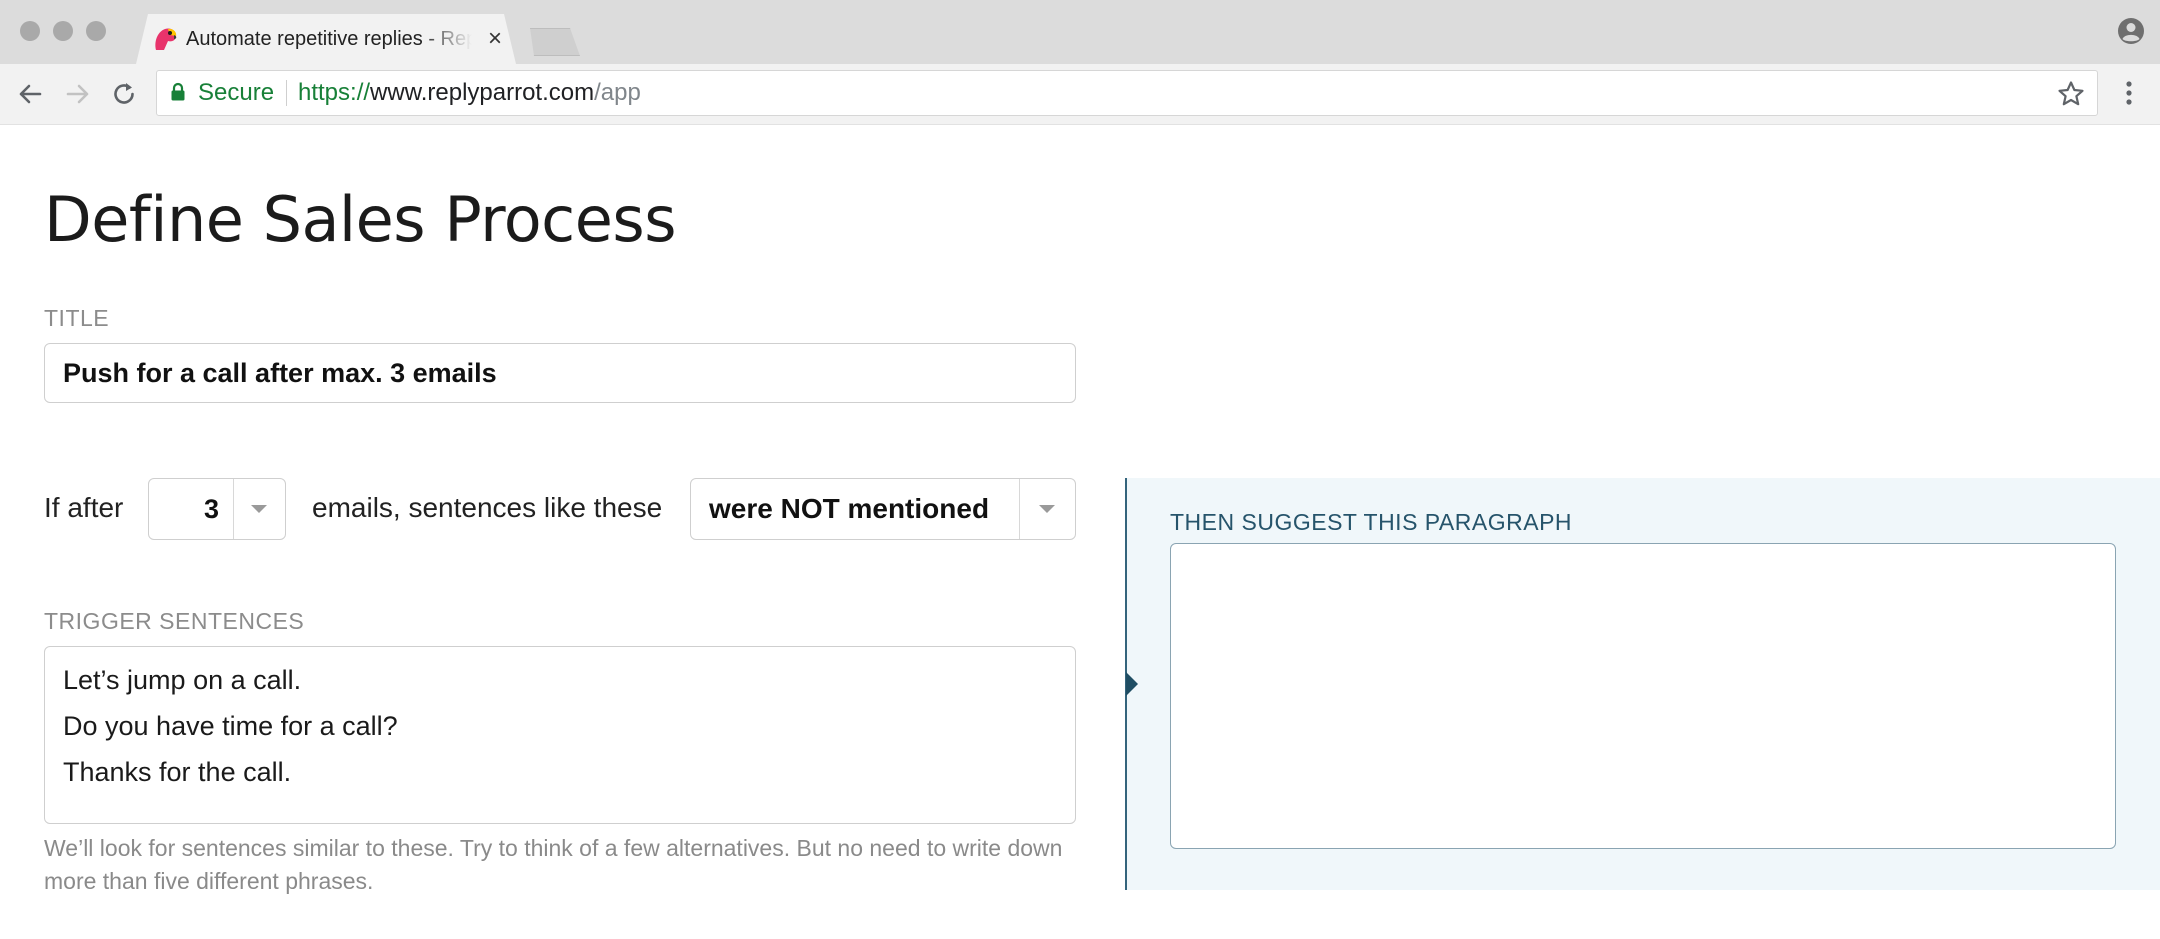 The image size is (2160, 939). What do you see at coordinates (1132, 684) in the screenshot?
I see `panel-pointer-icon` at bounding box center [1132, 684].